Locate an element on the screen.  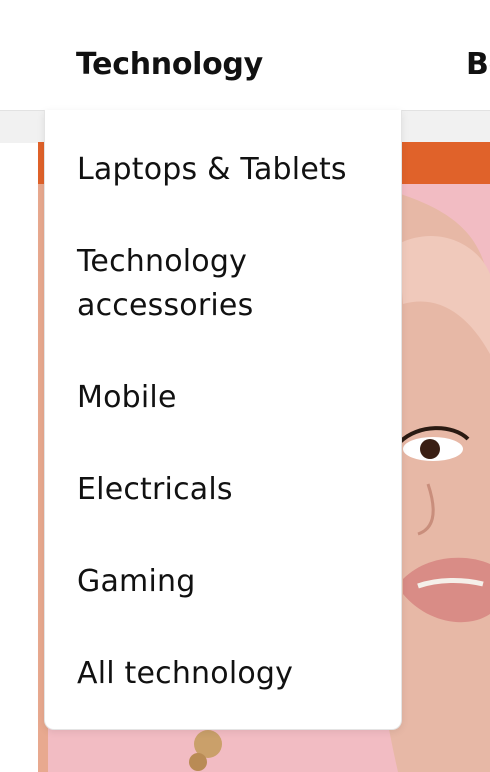
hero-earring-bead is located at coordinates (198, 762).